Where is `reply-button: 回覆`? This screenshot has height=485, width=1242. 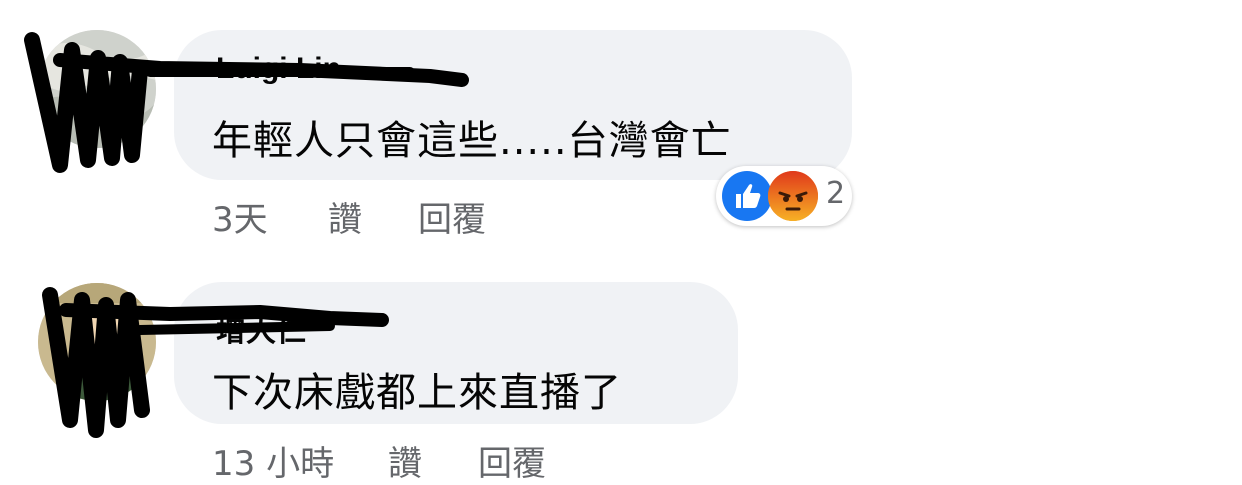 reply-button: 回覆 is located at coordinates (512, 460).